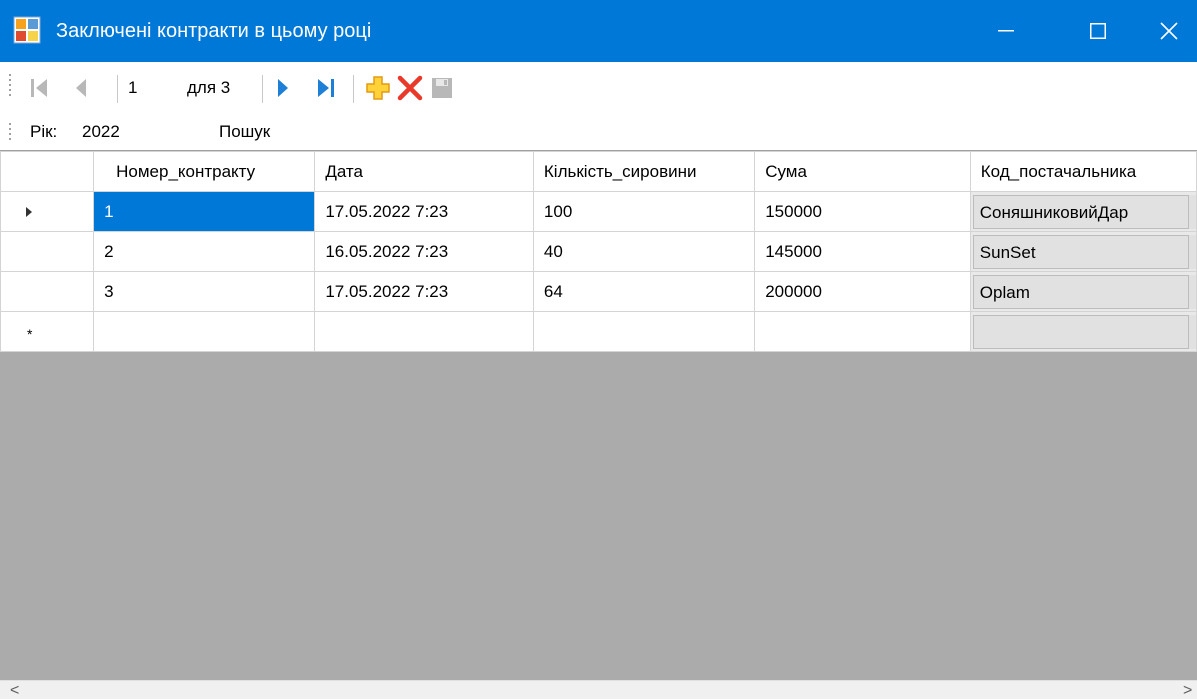  I want to click on close-icon, so click(1168, 31).